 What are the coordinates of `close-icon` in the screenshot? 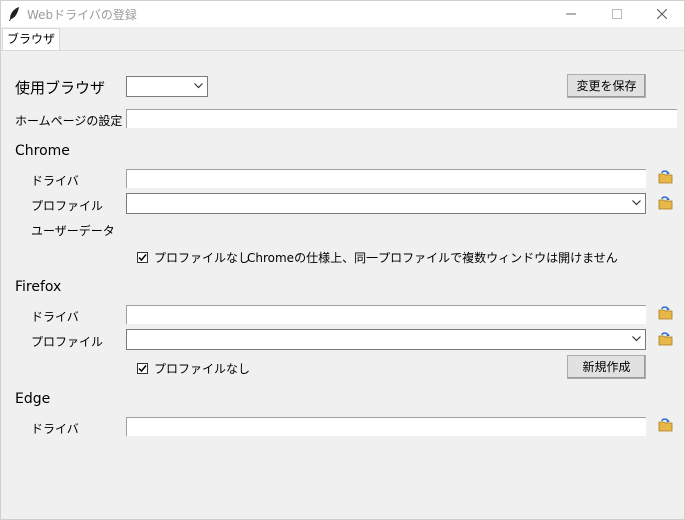 It's located at (662, 14).